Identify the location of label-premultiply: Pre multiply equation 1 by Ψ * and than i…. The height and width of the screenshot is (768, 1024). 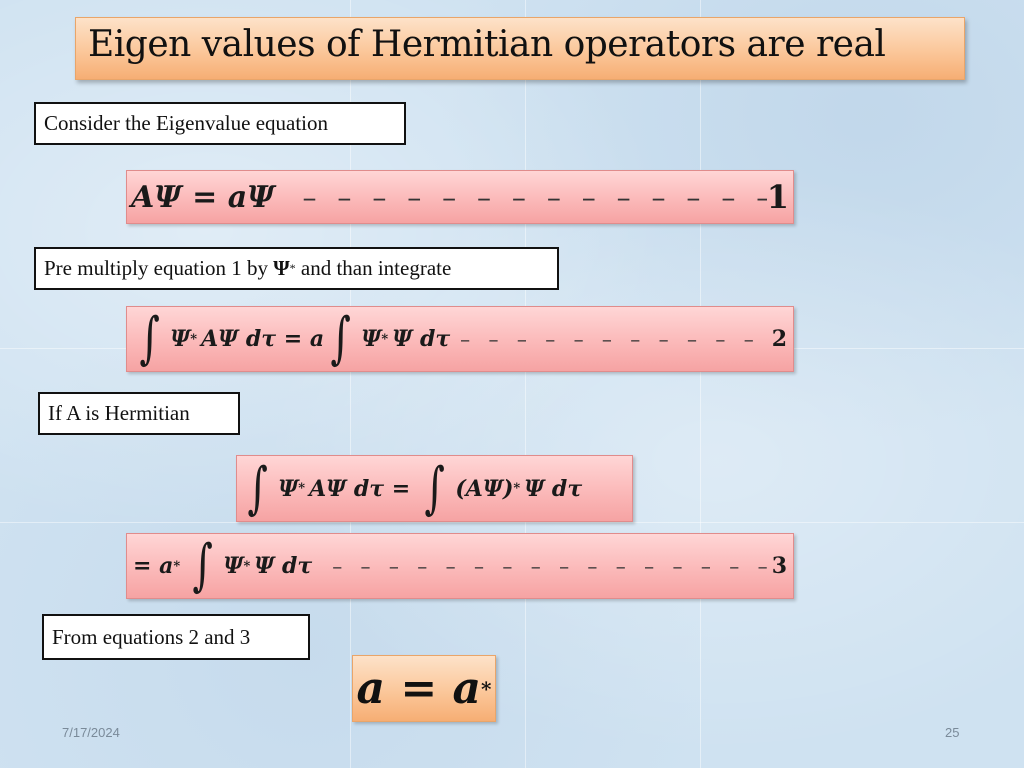
(296, 268).